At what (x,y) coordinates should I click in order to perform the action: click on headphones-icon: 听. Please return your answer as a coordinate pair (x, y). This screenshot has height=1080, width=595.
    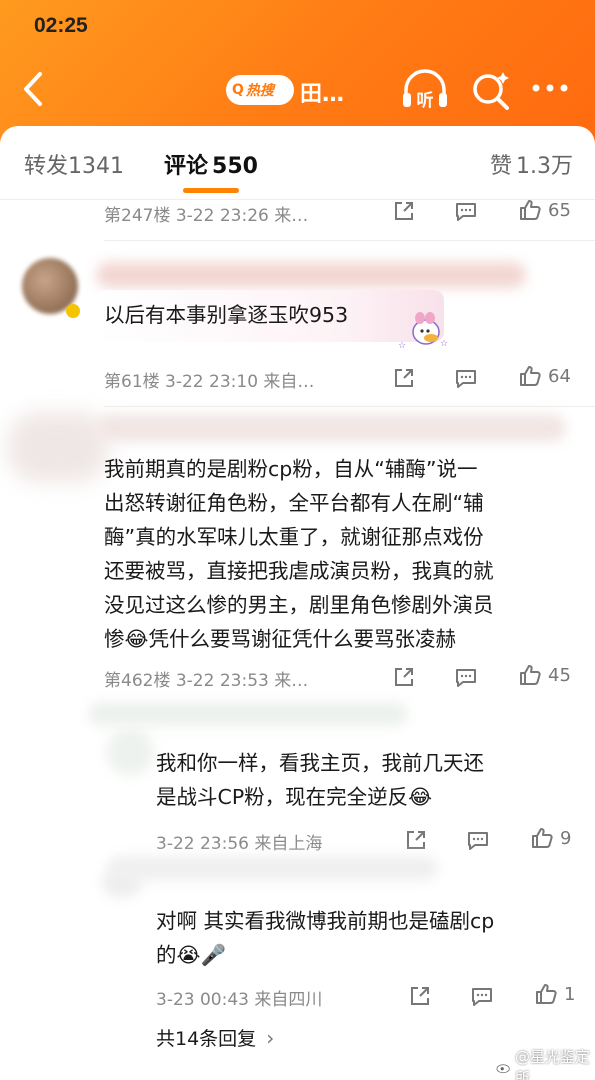
    Looking at the image, I should click on (425, 90).